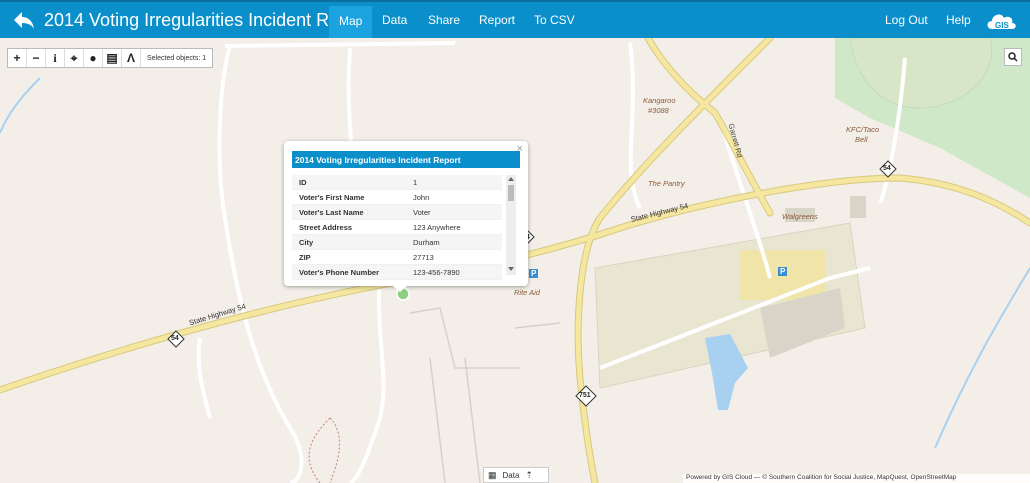 Image resolution: width=1030 pixels, height=483 pixels. Describe the element at coordinates (74, 58) in the screenshot. I see `crosshair-icon: ⌖` at that location.